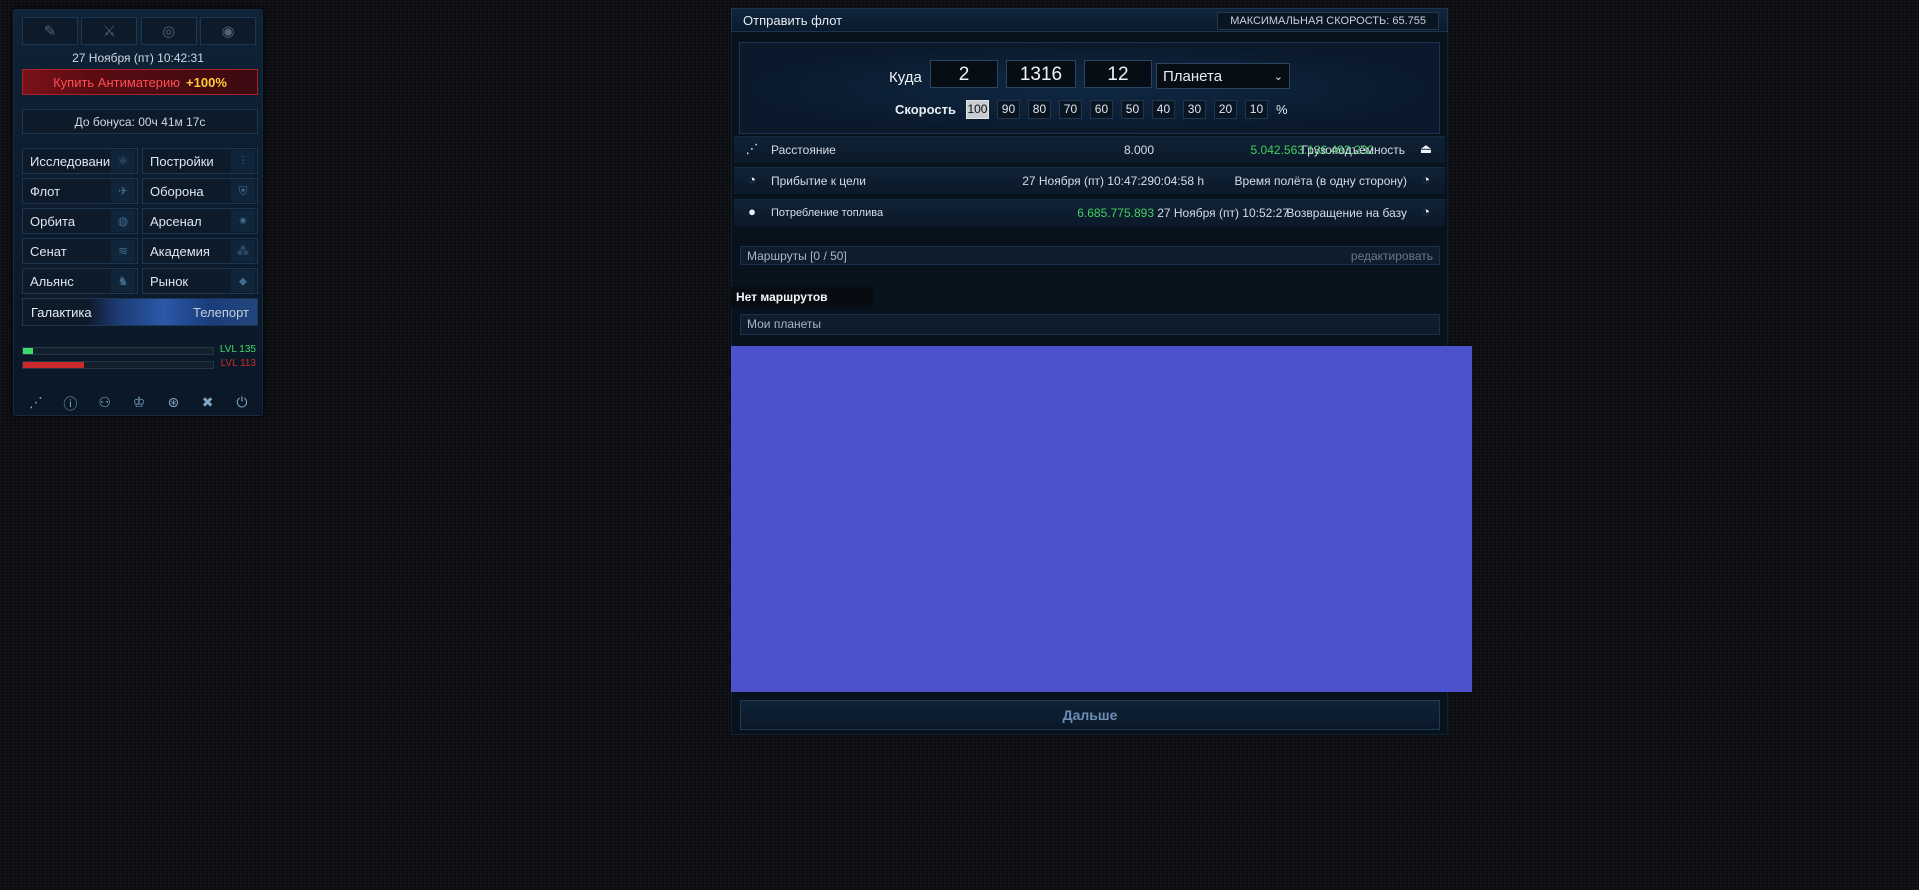 The image size is (1919, 890). What do you see at coordinates (802, 297) in the screenshot?
I see `no-routes-message: Нет маршрутов` at bounding box center [802, 297].